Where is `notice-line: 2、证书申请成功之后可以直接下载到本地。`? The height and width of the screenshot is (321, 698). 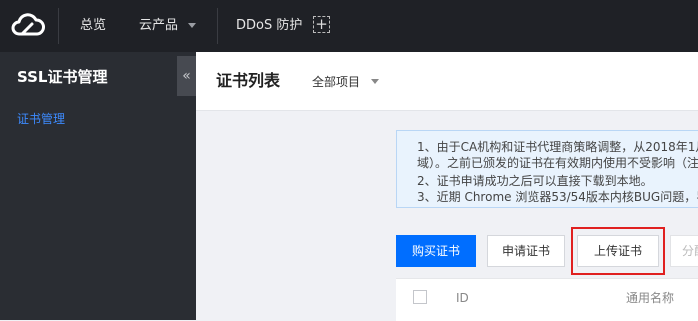
notice-line: 2、证书申请成功之后可以直接下载到本地。 is located at coordinates (535, 181).